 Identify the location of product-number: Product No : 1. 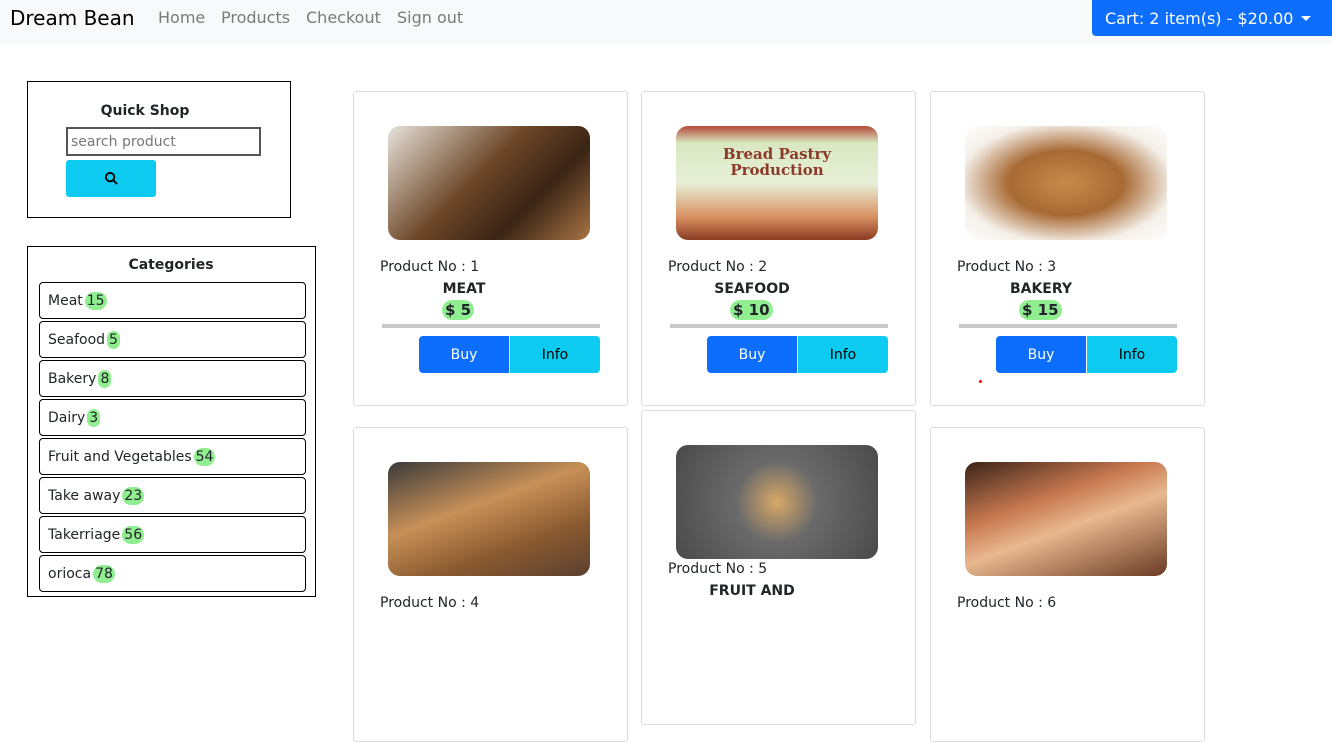
(430, 267).